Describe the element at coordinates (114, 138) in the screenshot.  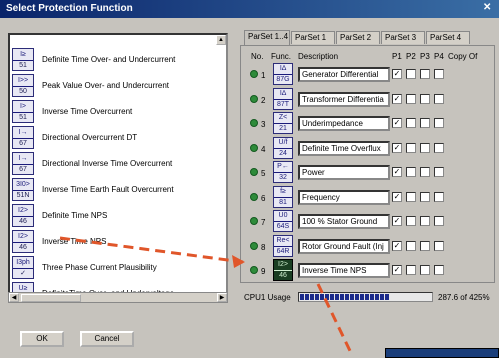
I see `function-list-item: I→ 67 Directional Overcurrent DT` at that location.